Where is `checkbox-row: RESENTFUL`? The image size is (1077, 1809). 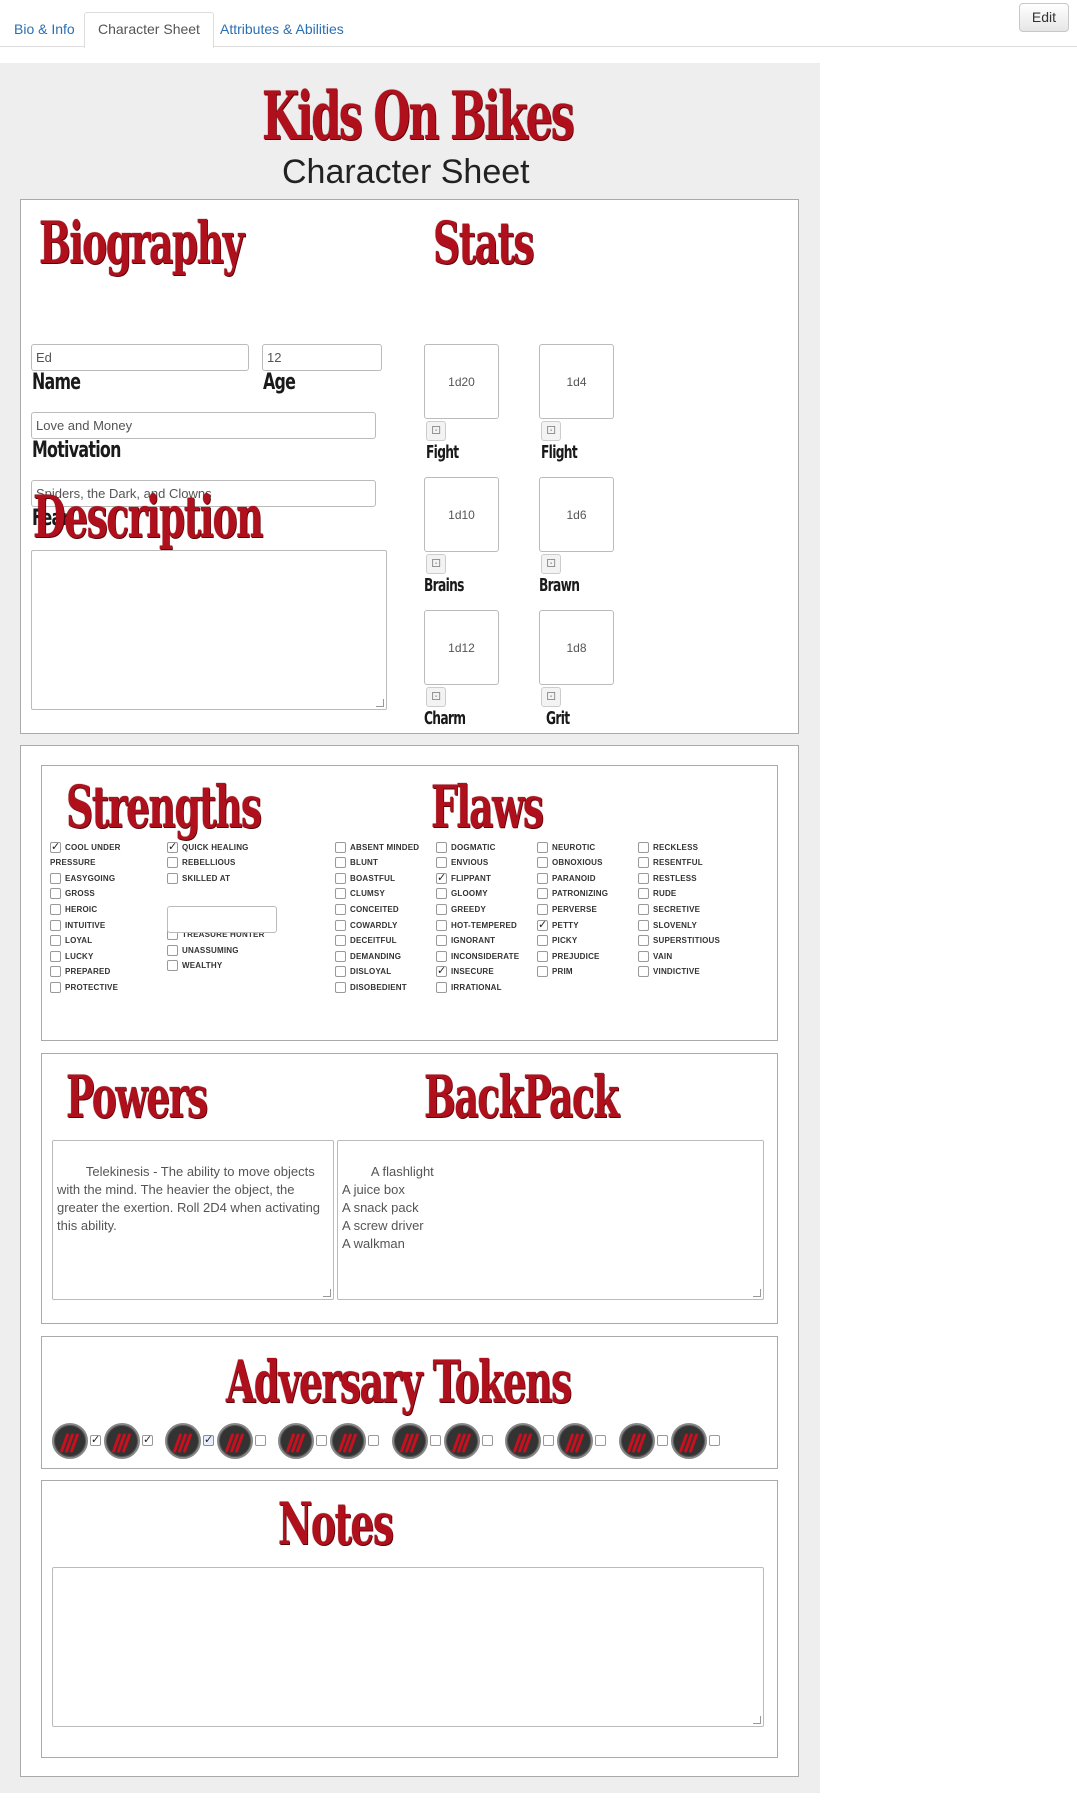 checkbox-row: RESENTFUL is located at coordinates (670, 863).